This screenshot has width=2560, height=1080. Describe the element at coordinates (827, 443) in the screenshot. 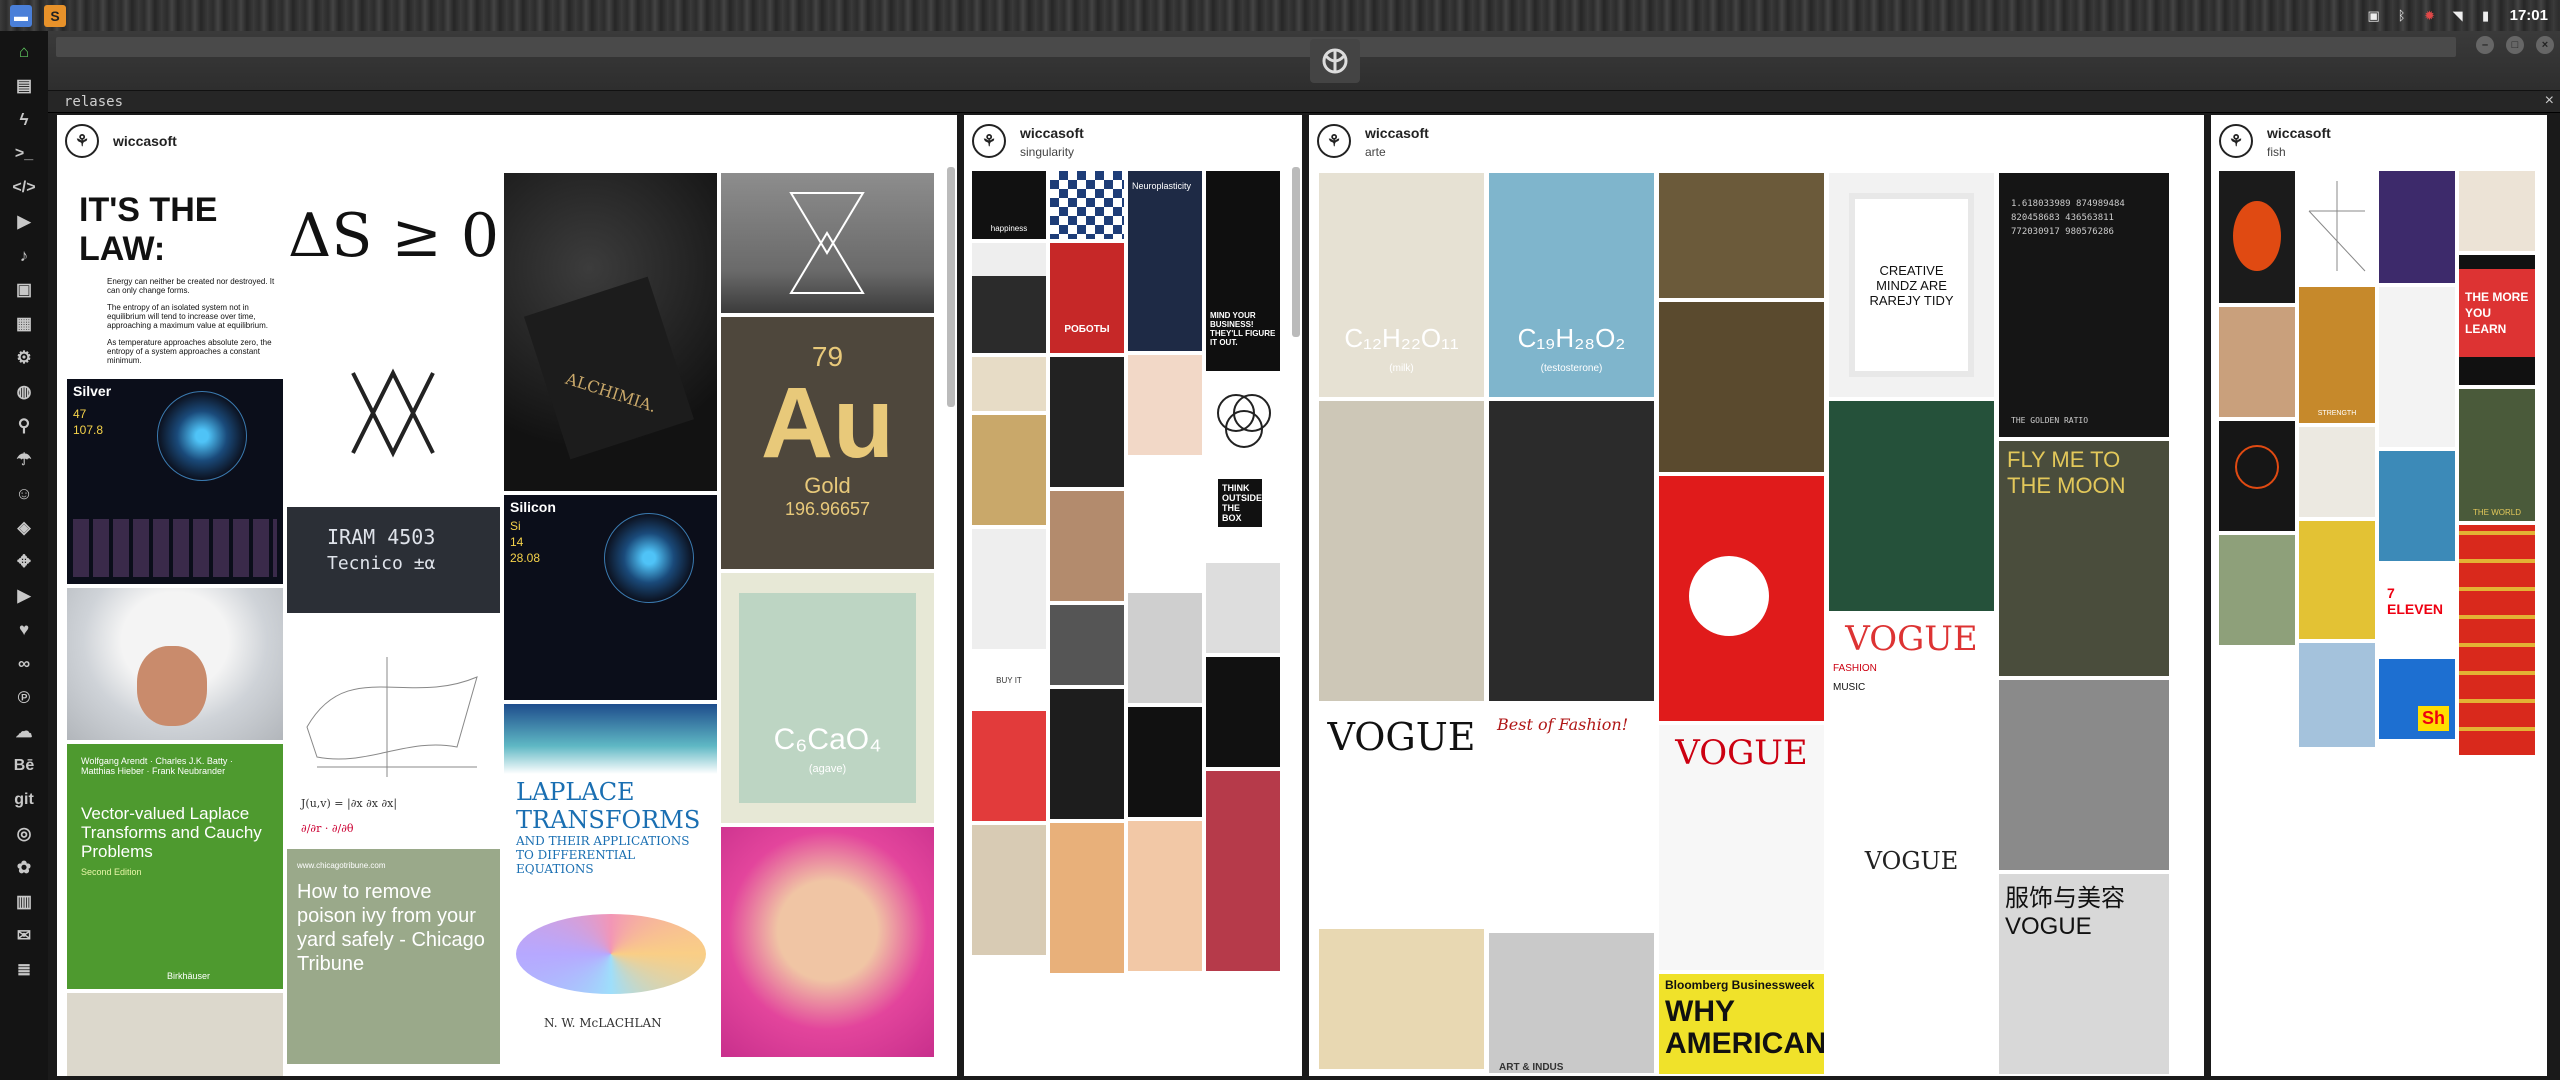

I see `pin-gold-element: 79 Au Gold 196.96657` at that location.